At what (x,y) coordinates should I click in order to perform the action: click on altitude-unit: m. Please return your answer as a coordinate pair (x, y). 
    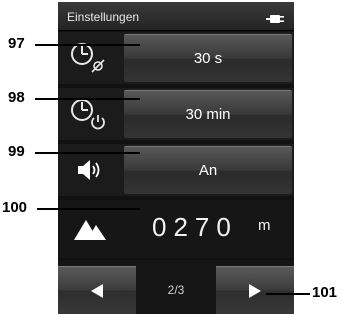
    Looking at the image, I should click on (264, 225).